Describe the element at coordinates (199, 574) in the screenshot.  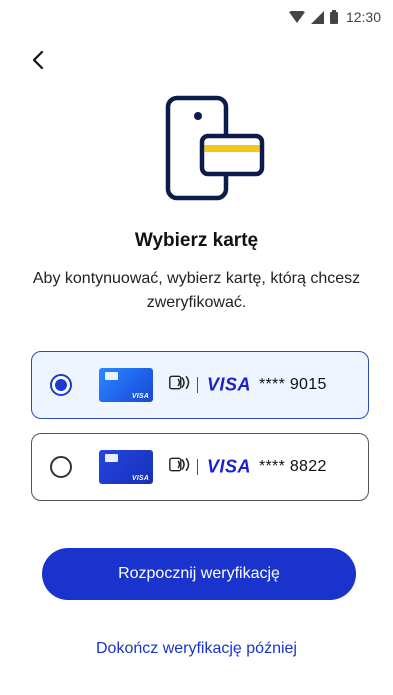
I see `start-verification-button: Rozpocznij weryfikację` at that location.